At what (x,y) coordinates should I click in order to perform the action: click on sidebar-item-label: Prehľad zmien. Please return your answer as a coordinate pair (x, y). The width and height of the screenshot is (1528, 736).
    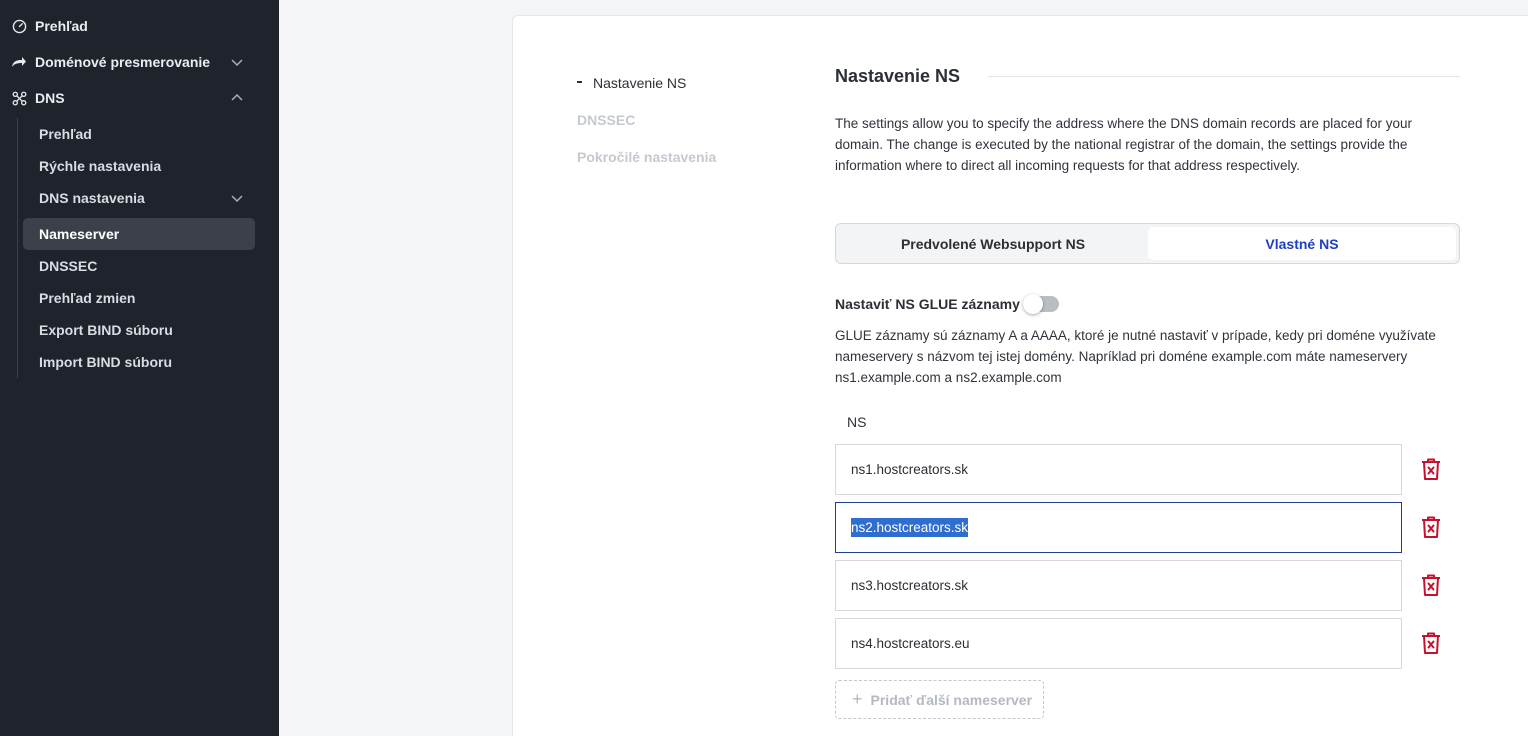
    Looking at the image, I should click on (87, 298).